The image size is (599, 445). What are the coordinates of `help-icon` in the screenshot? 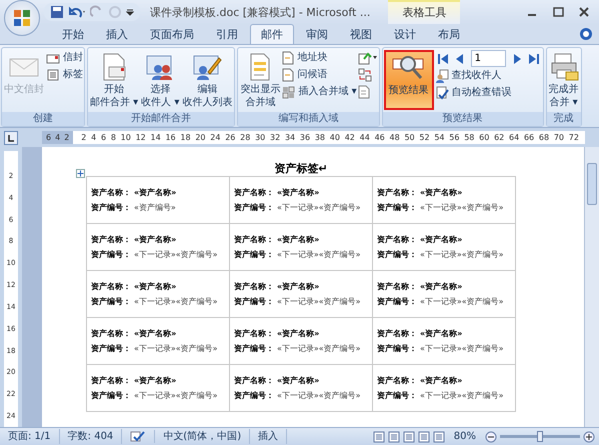 It's located at (586, 34).